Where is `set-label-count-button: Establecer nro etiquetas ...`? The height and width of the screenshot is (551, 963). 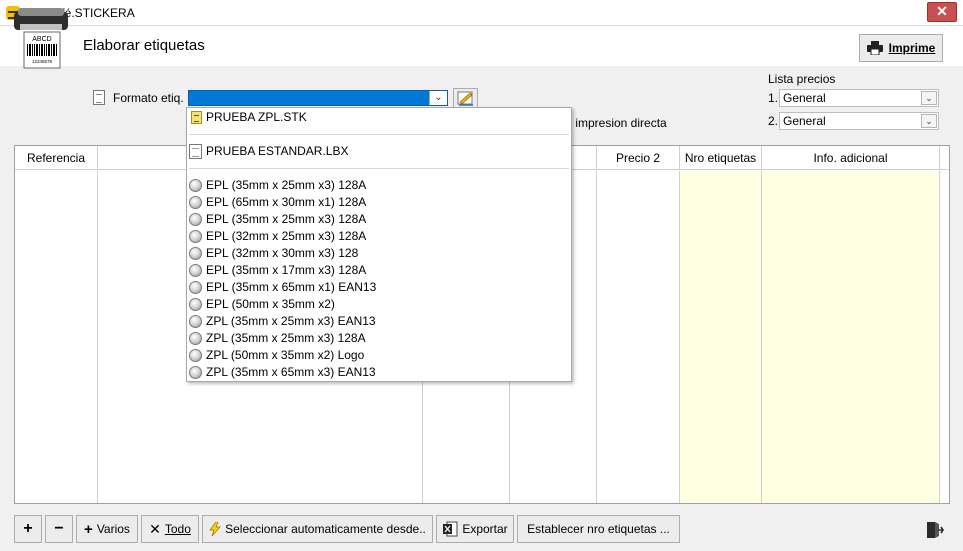
set-label-count-button: Establecer nro etiquetas ... is located at coordinates (598, 529).